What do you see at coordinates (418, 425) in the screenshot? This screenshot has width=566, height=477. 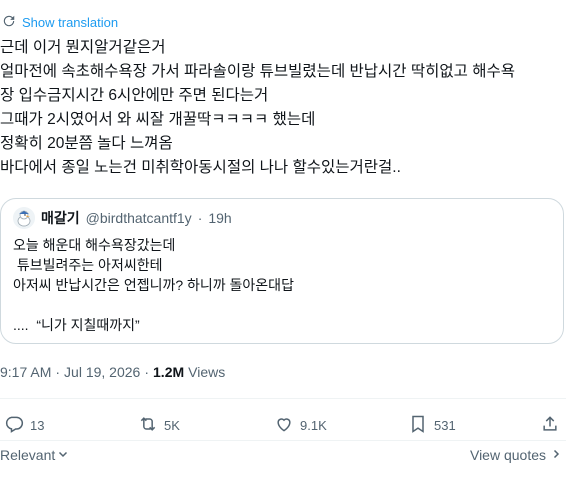 I see `bookmark-icon` at bounding box center [418, 425].